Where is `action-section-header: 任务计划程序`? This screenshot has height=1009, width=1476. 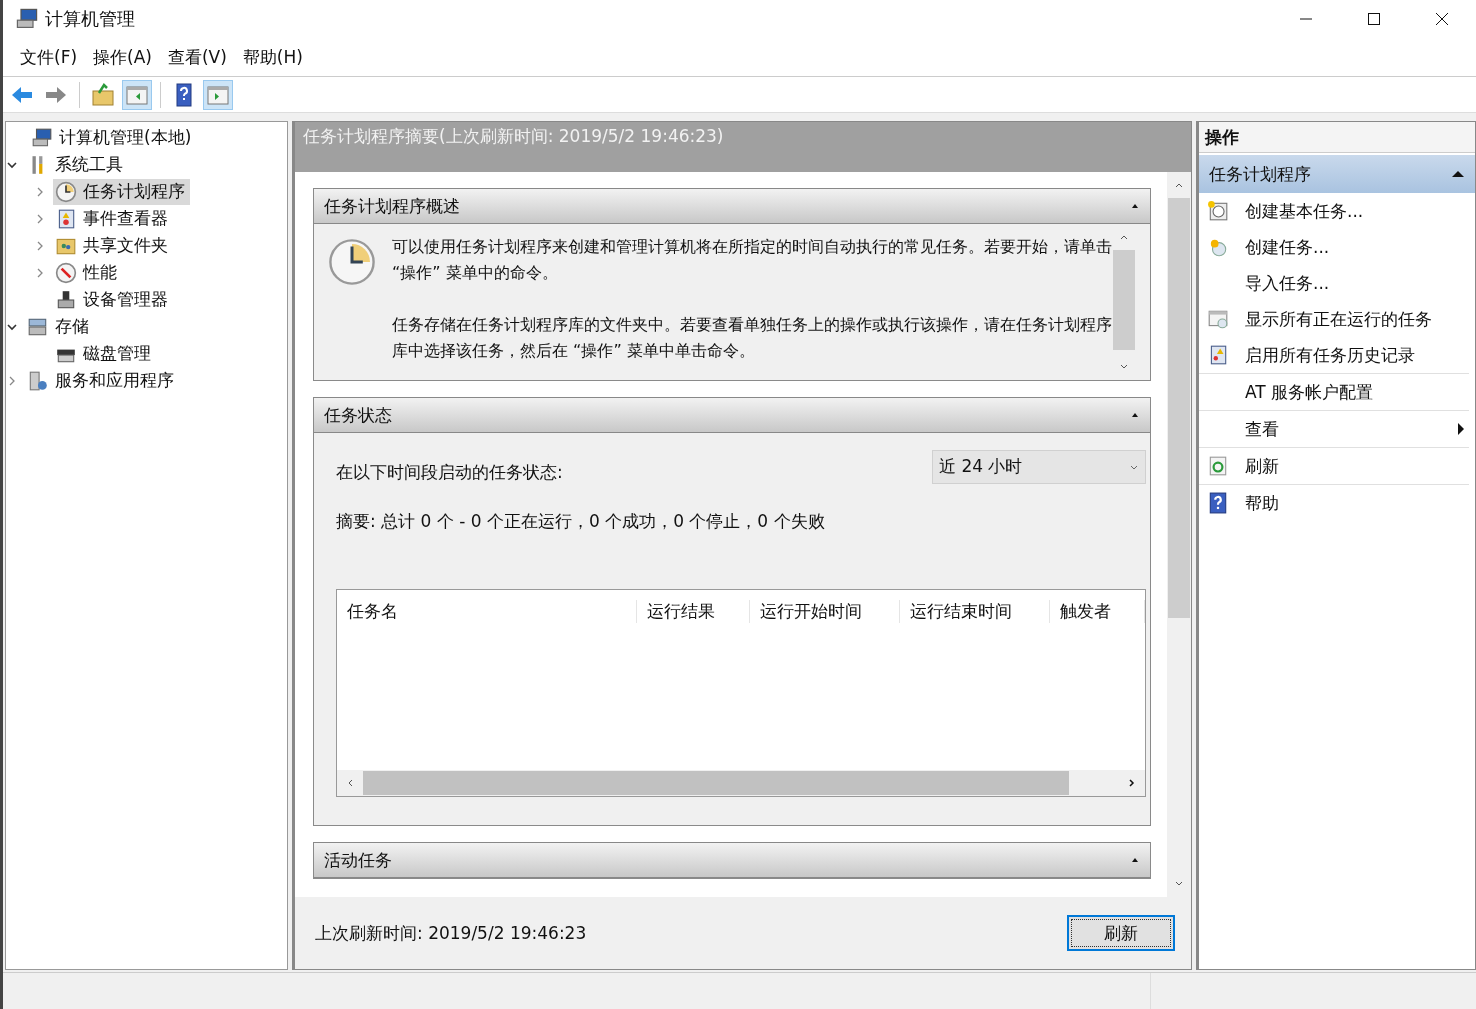
action-section-header: 任务计划程序 is located at coordinates (1337, 174).